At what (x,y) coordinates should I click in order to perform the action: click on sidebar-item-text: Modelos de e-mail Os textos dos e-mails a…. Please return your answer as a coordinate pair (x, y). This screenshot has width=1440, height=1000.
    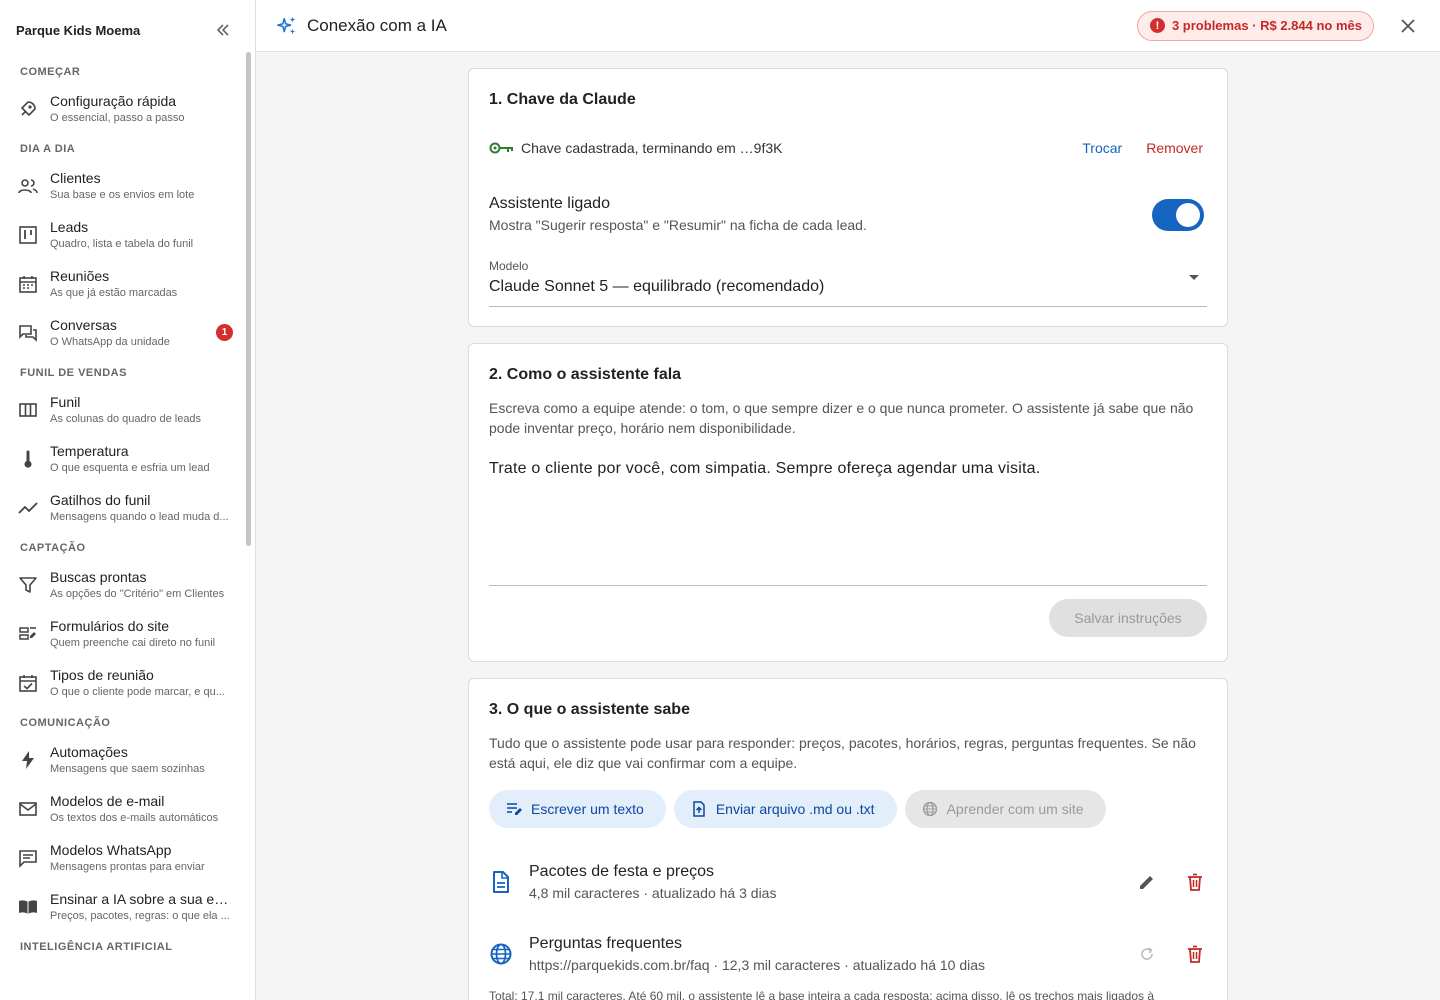
    Looking at the image, I should click on (142, 808).